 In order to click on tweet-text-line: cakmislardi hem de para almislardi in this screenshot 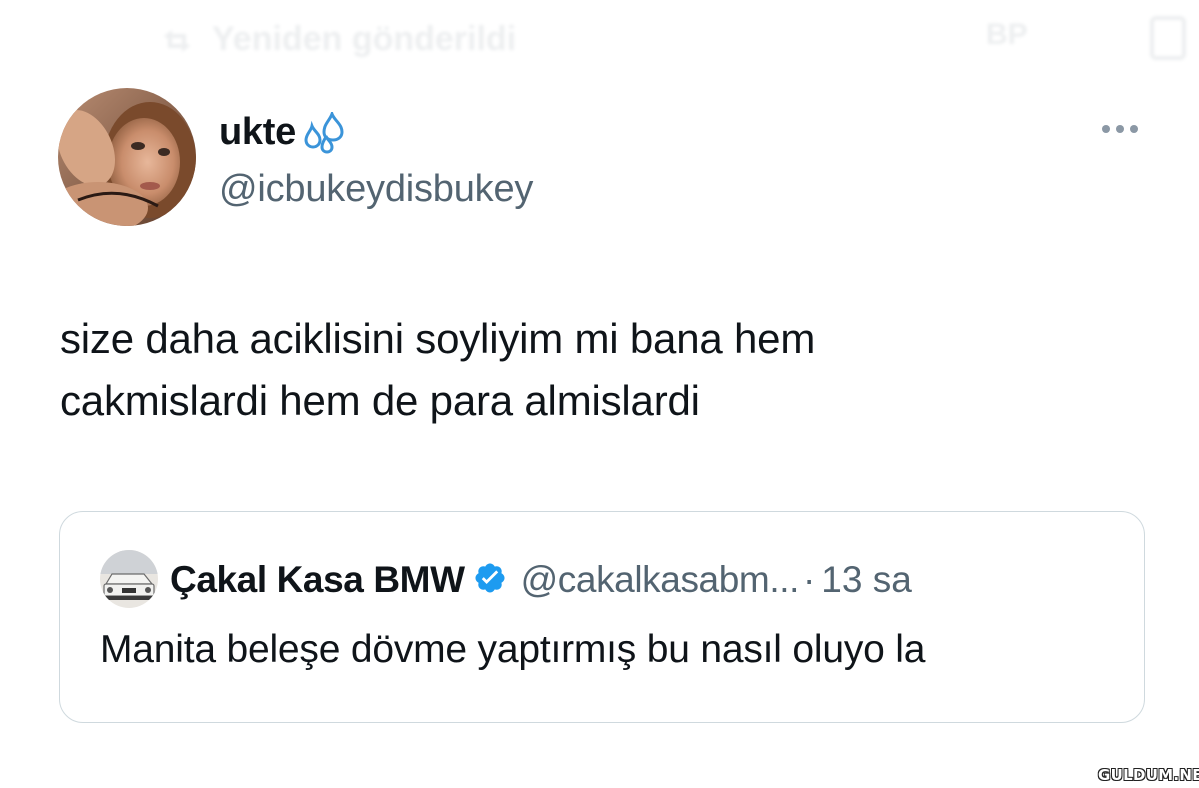, I will do `click(380, 400)`.